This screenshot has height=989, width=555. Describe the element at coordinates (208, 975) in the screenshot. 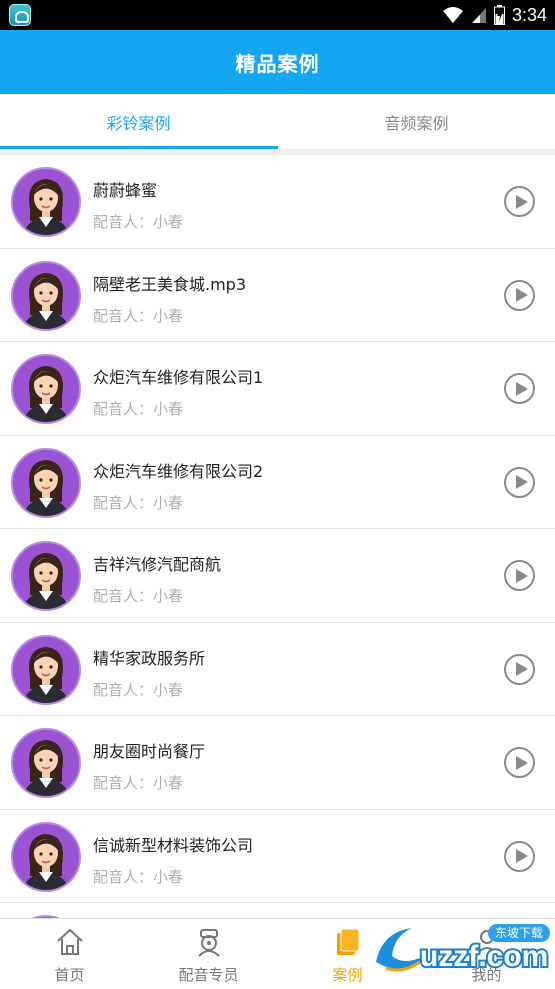

I see `nav-voice-actors-label: 配音专员` at that location.